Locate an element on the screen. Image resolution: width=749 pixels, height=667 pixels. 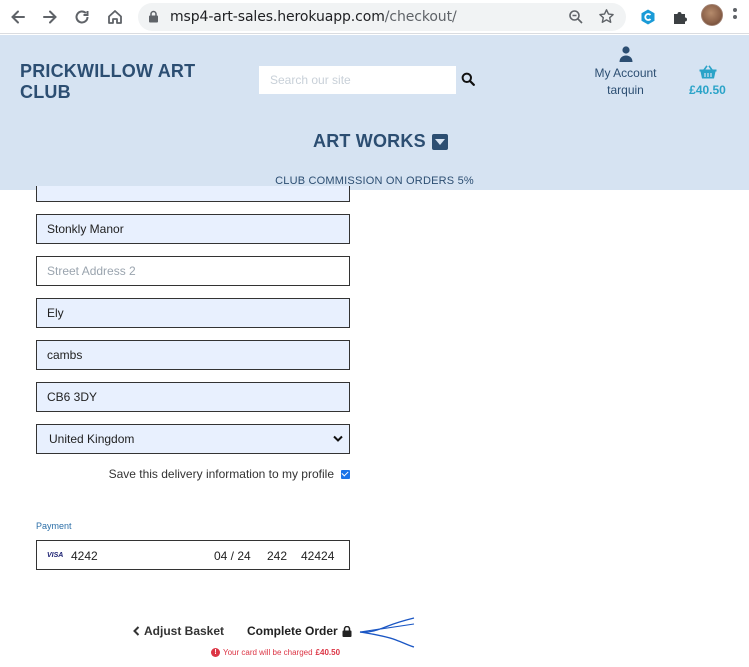
user-icon is located at coordinates (625, 54).